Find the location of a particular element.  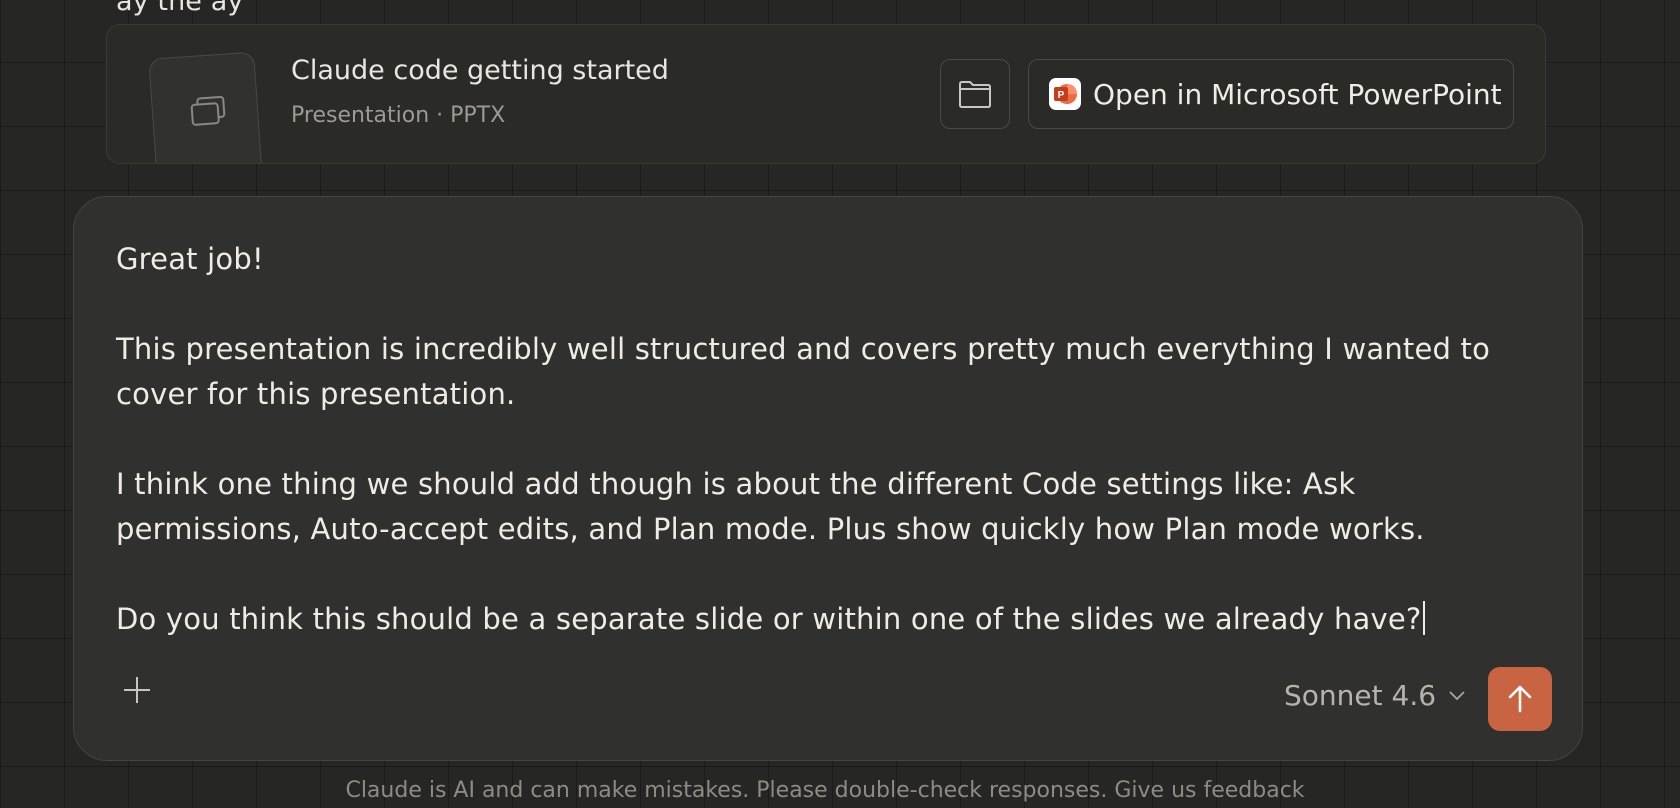

file-title: Claude code getting started is located at coordinates (480, 70).